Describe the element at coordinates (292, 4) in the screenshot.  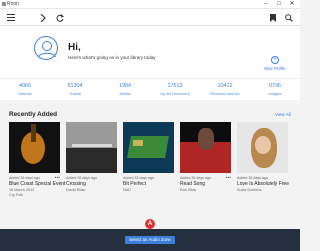
I see `close-button: ✕` at that location.